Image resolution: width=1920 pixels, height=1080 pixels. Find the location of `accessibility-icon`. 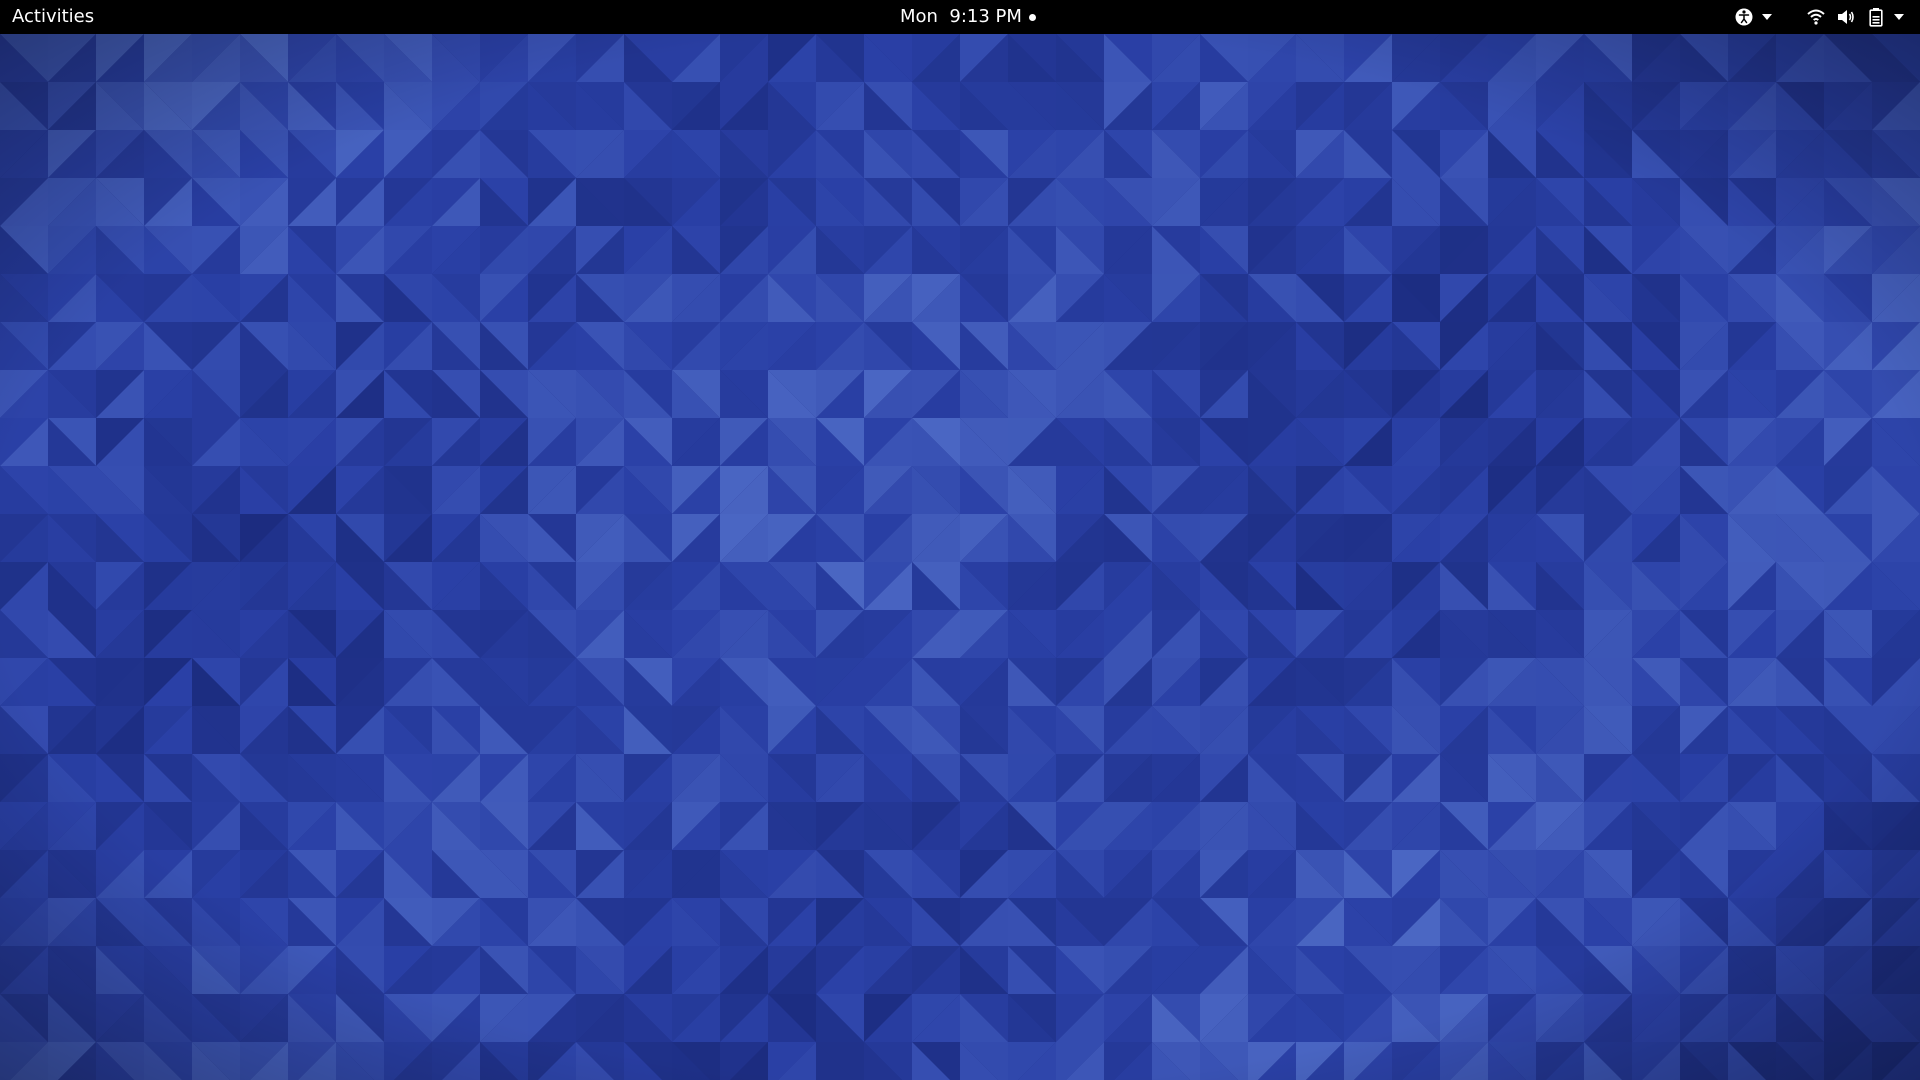

accessibility-icon is located at coordinates (1744, 17).